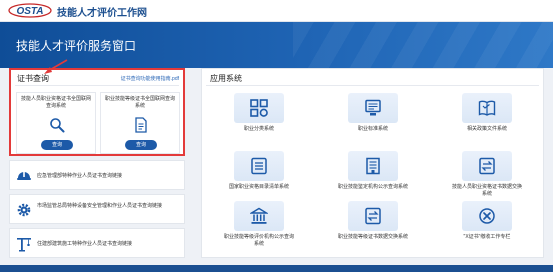  I want to click on cert-card-title: 技能人员职业资格证书全国联网查询系统, so click(55, 102).